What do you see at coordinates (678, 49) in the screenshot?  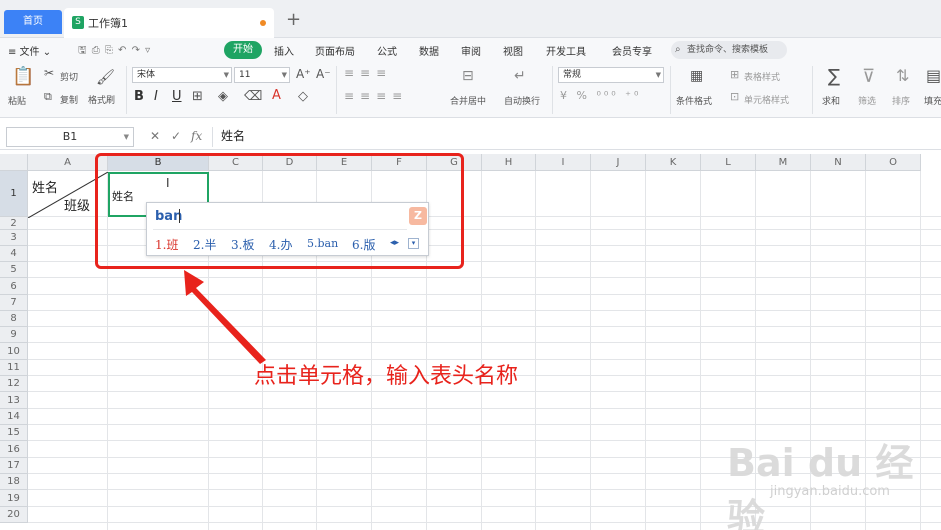 I see `search-icon: ⌕` at bounding box center [678, 49].